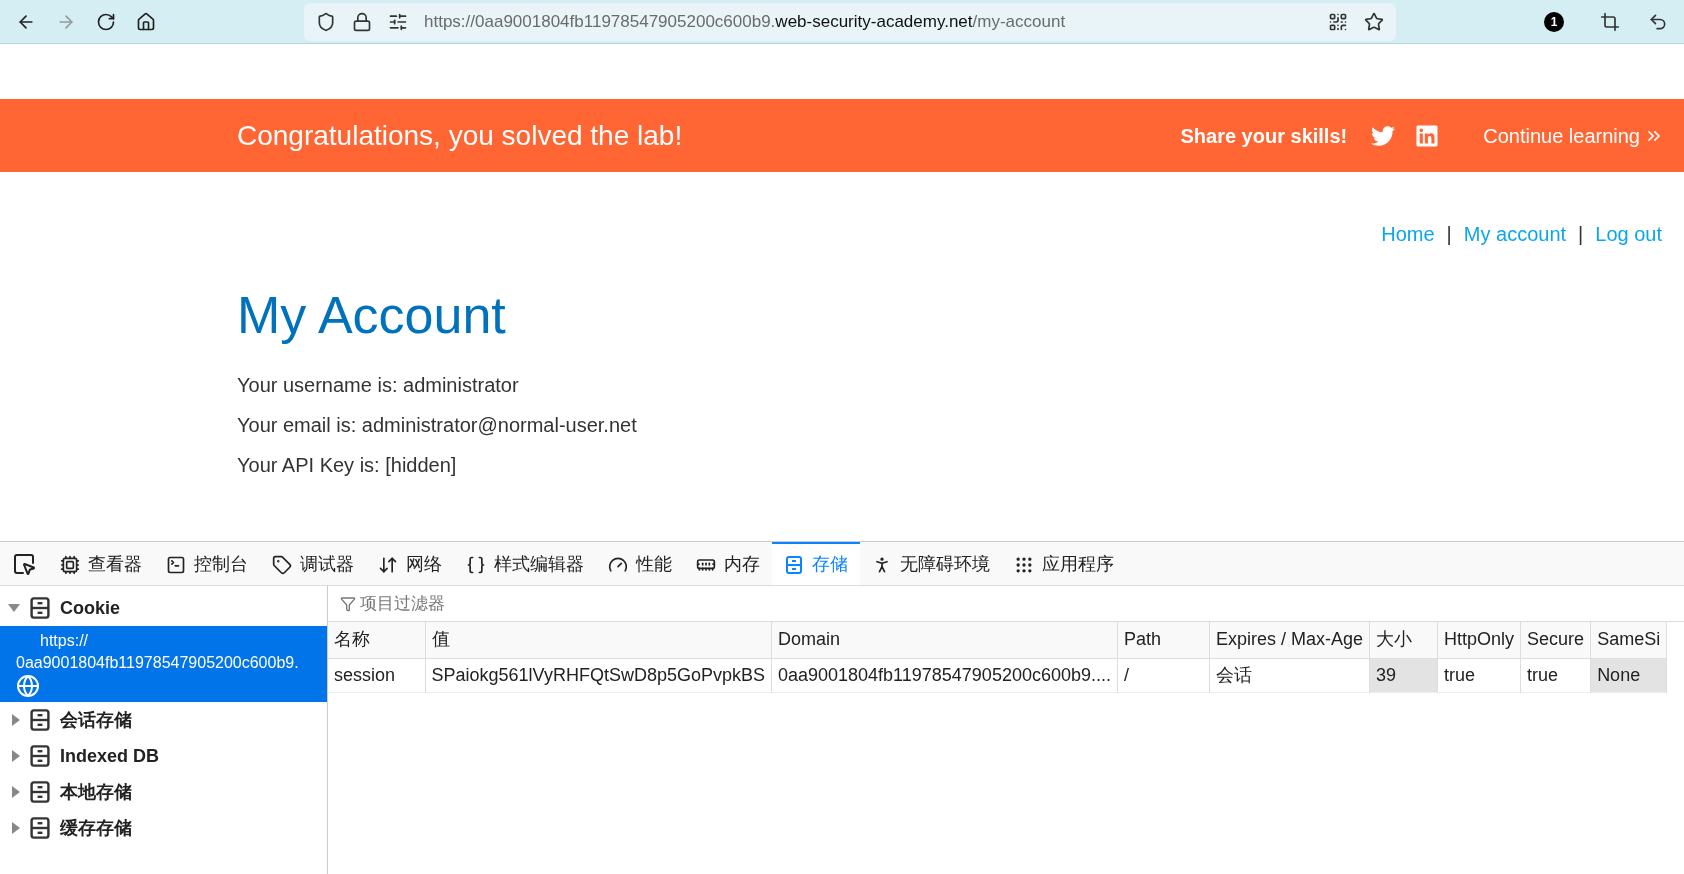  I want to click on devtools-tab: 内存, so click(728, 563).